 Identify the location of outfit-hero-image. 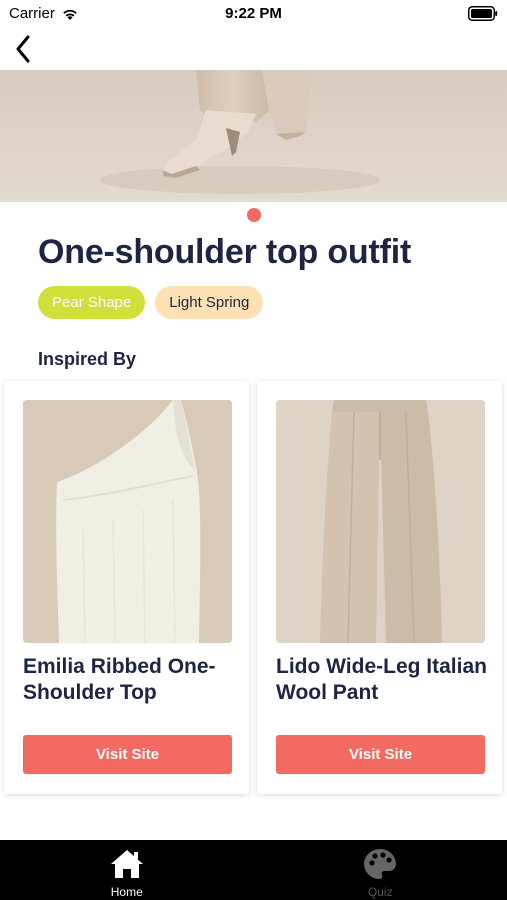
(253, 136).